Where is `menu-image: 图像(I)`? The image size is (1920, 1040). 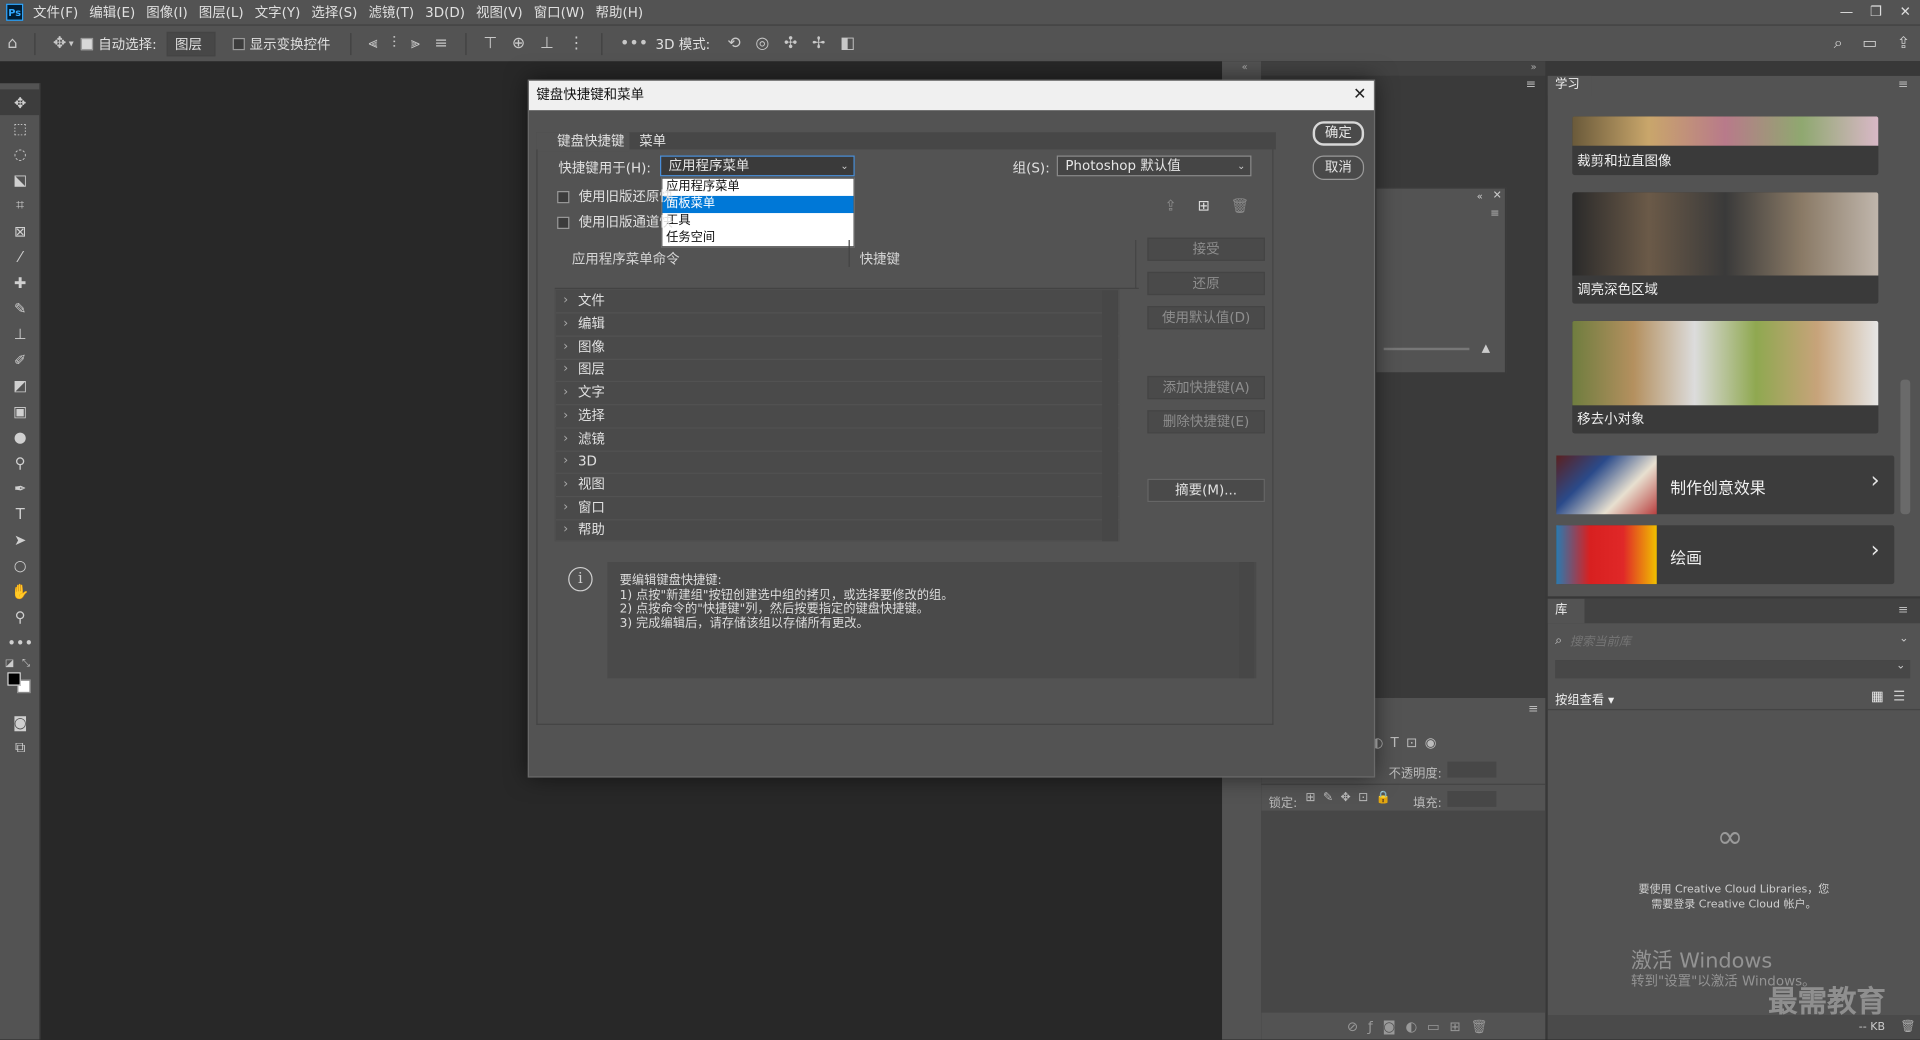 menu-image: 图像(I) is located at coordinates (166, 12).